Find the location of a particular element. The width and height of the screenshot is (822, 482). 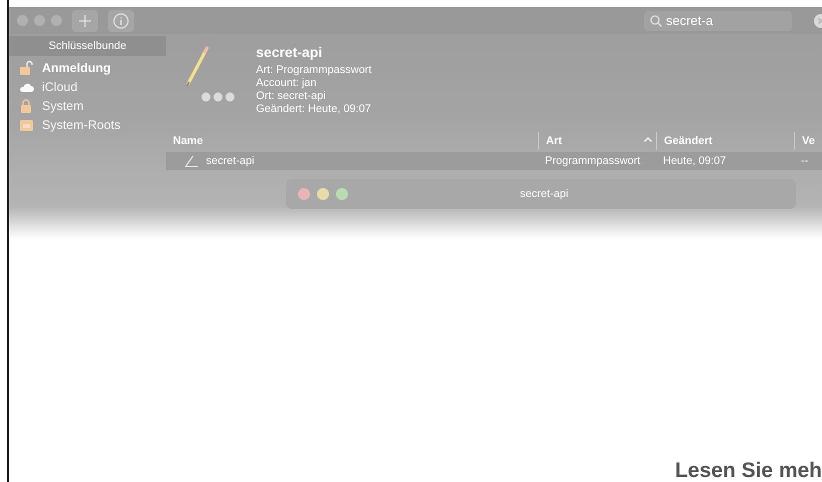

column-header: Ve is located at coordinates (808, 141).